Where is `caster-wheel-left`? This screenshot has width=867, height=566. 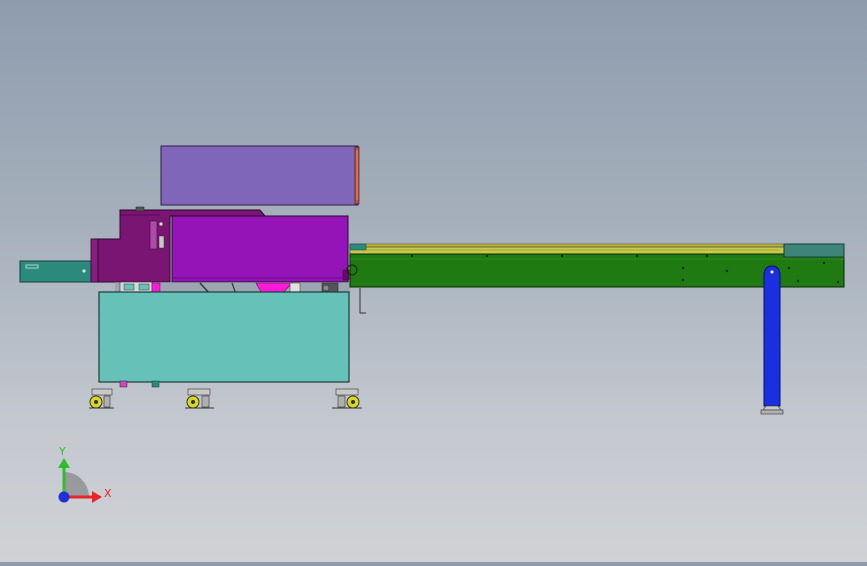 caster-wheel-left is located at coordinates (101, 398).